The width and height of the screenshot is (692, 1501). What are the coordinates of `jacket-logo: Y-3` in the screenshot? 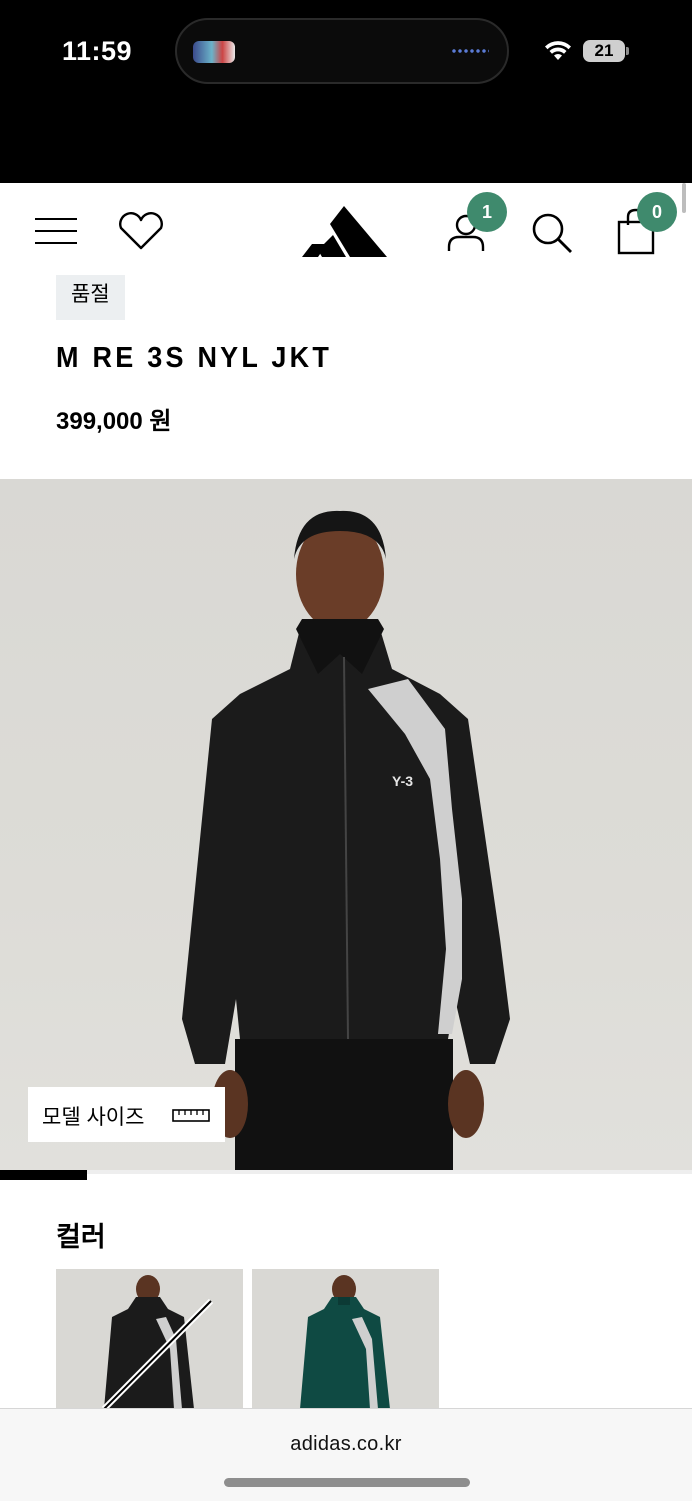 It's located at (403, 781).